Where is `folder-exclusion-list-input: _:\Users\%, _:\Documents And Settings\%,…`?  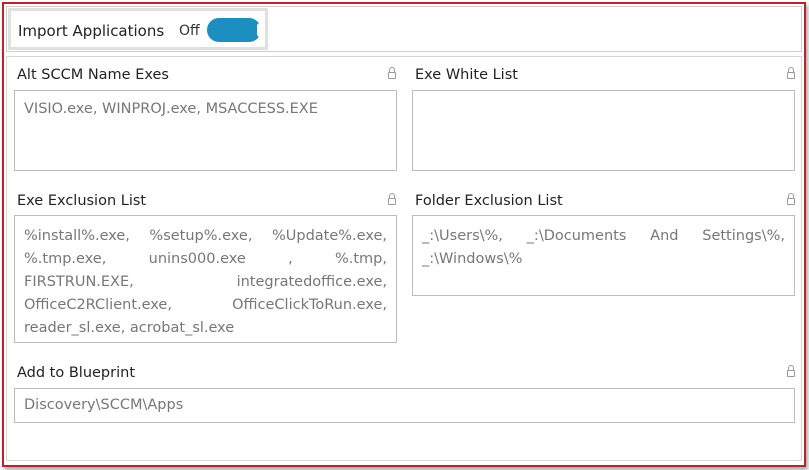 folder-exclusion-list-input: _:\Users\%, _:\Documents And Settings\%,… is located at coordinates (603, 255).